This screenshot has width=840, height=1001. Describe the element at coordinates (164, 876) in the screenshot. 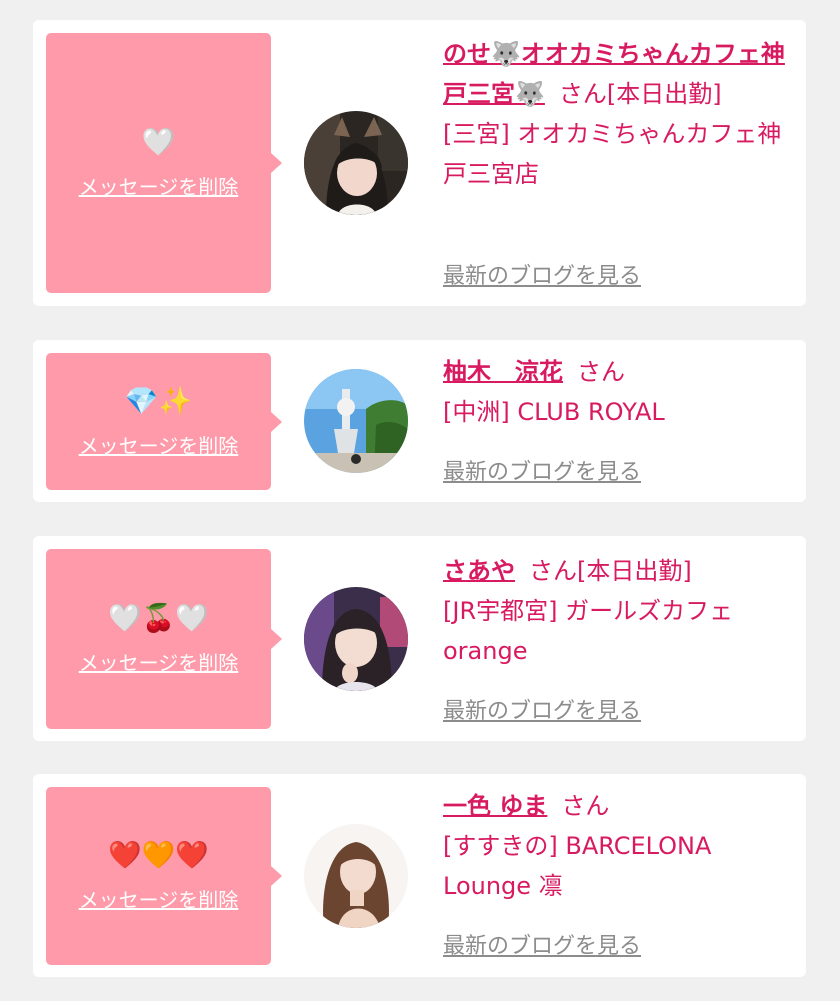

I see `message-bubble: ❤️🧡❤️ メッセージを削除` at that location.